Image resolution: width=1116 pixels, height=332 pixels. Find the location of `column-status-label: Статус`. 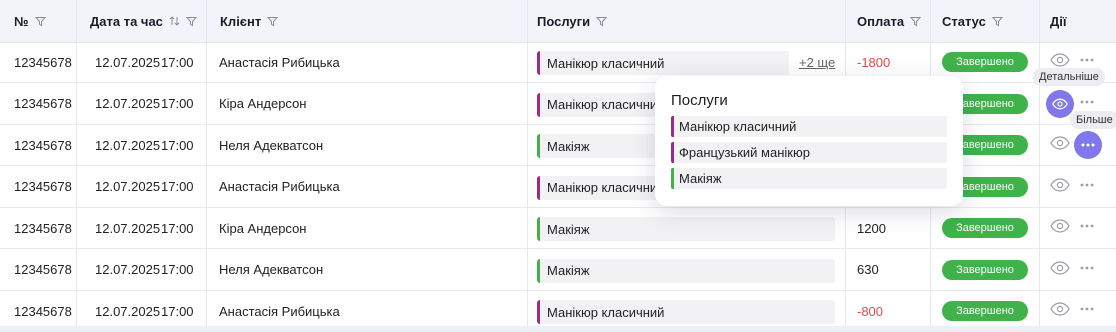

column-status-label: Статус is located at coordinates (964, 21).